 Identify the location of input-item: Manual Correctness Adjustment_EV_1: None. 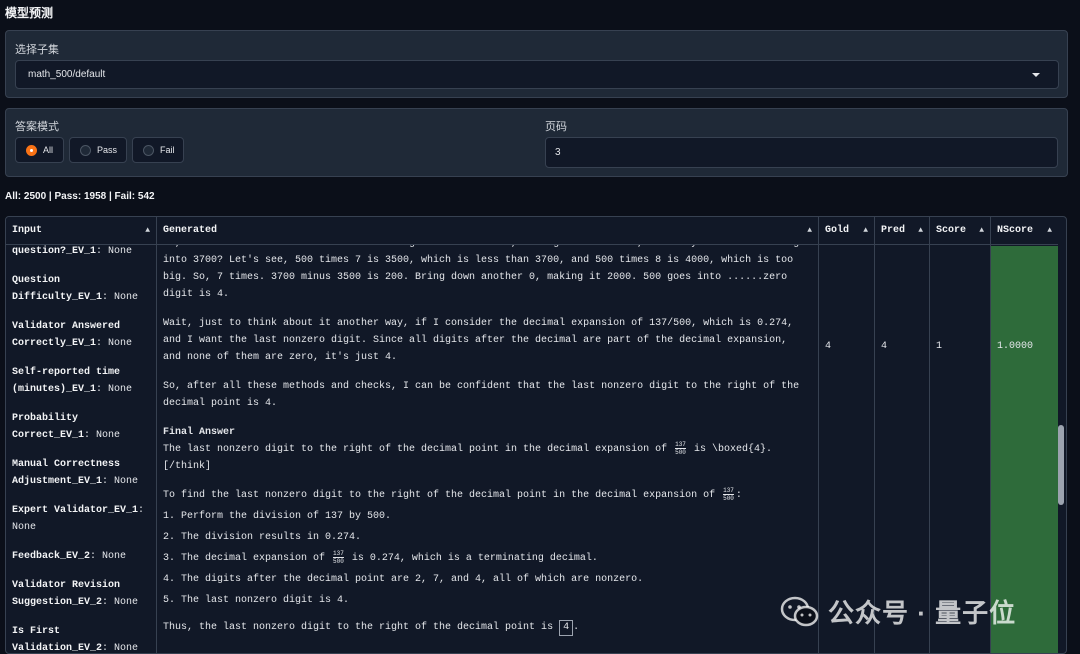
(75, 473).